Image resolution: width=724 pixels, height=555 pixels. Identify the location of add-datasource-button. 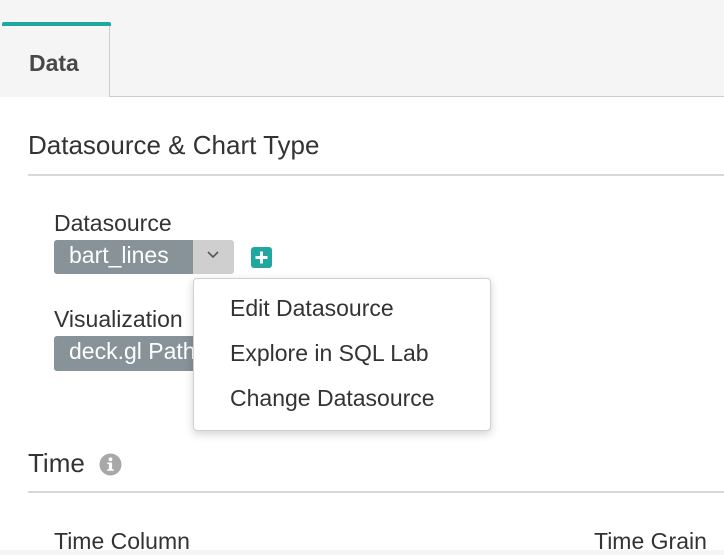
(261, 257).